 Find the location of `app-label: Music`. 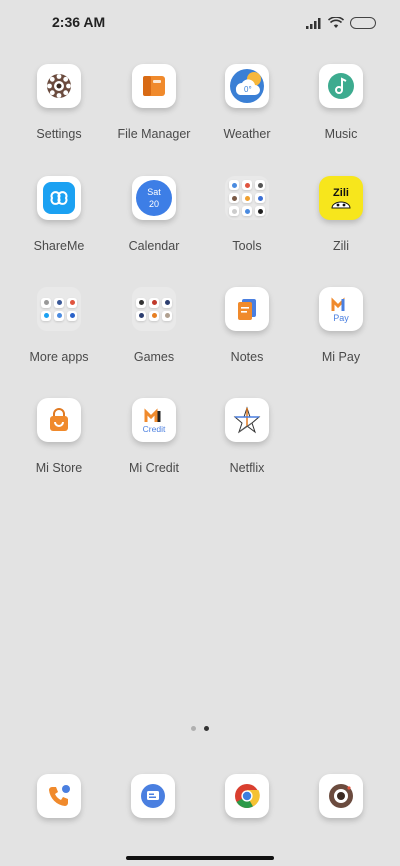

app-label: Music is located at coordinates (341, 134).